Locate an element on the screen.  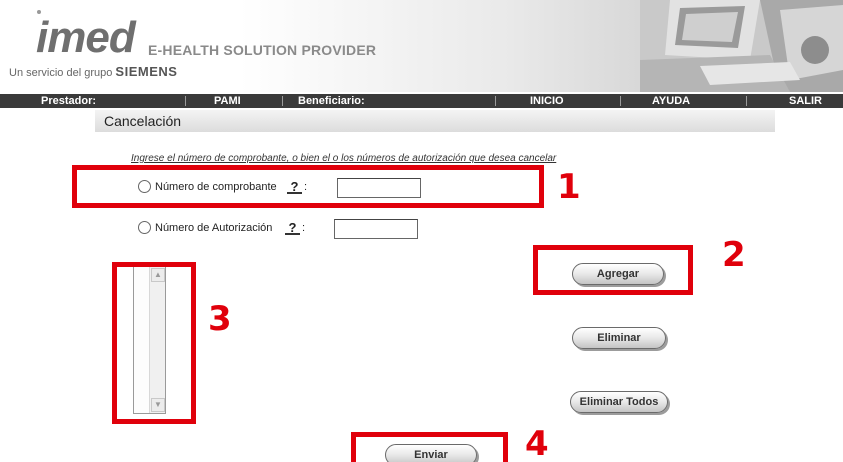
nav-ayuda-link: AYUDA is located at coordinates (671, 101).